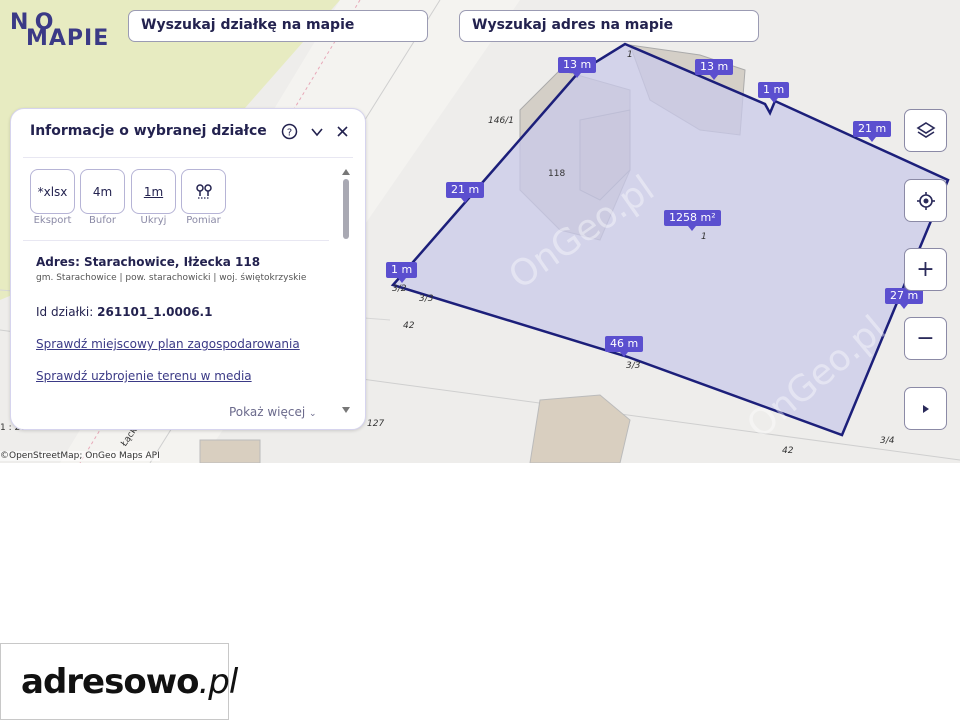 This screenshot has height=720, width=960. What do you see at coordinates (267, 412) in the screenshot?
I see `show-more-label: Pokaż więcej` at bounding box center [267, 412].